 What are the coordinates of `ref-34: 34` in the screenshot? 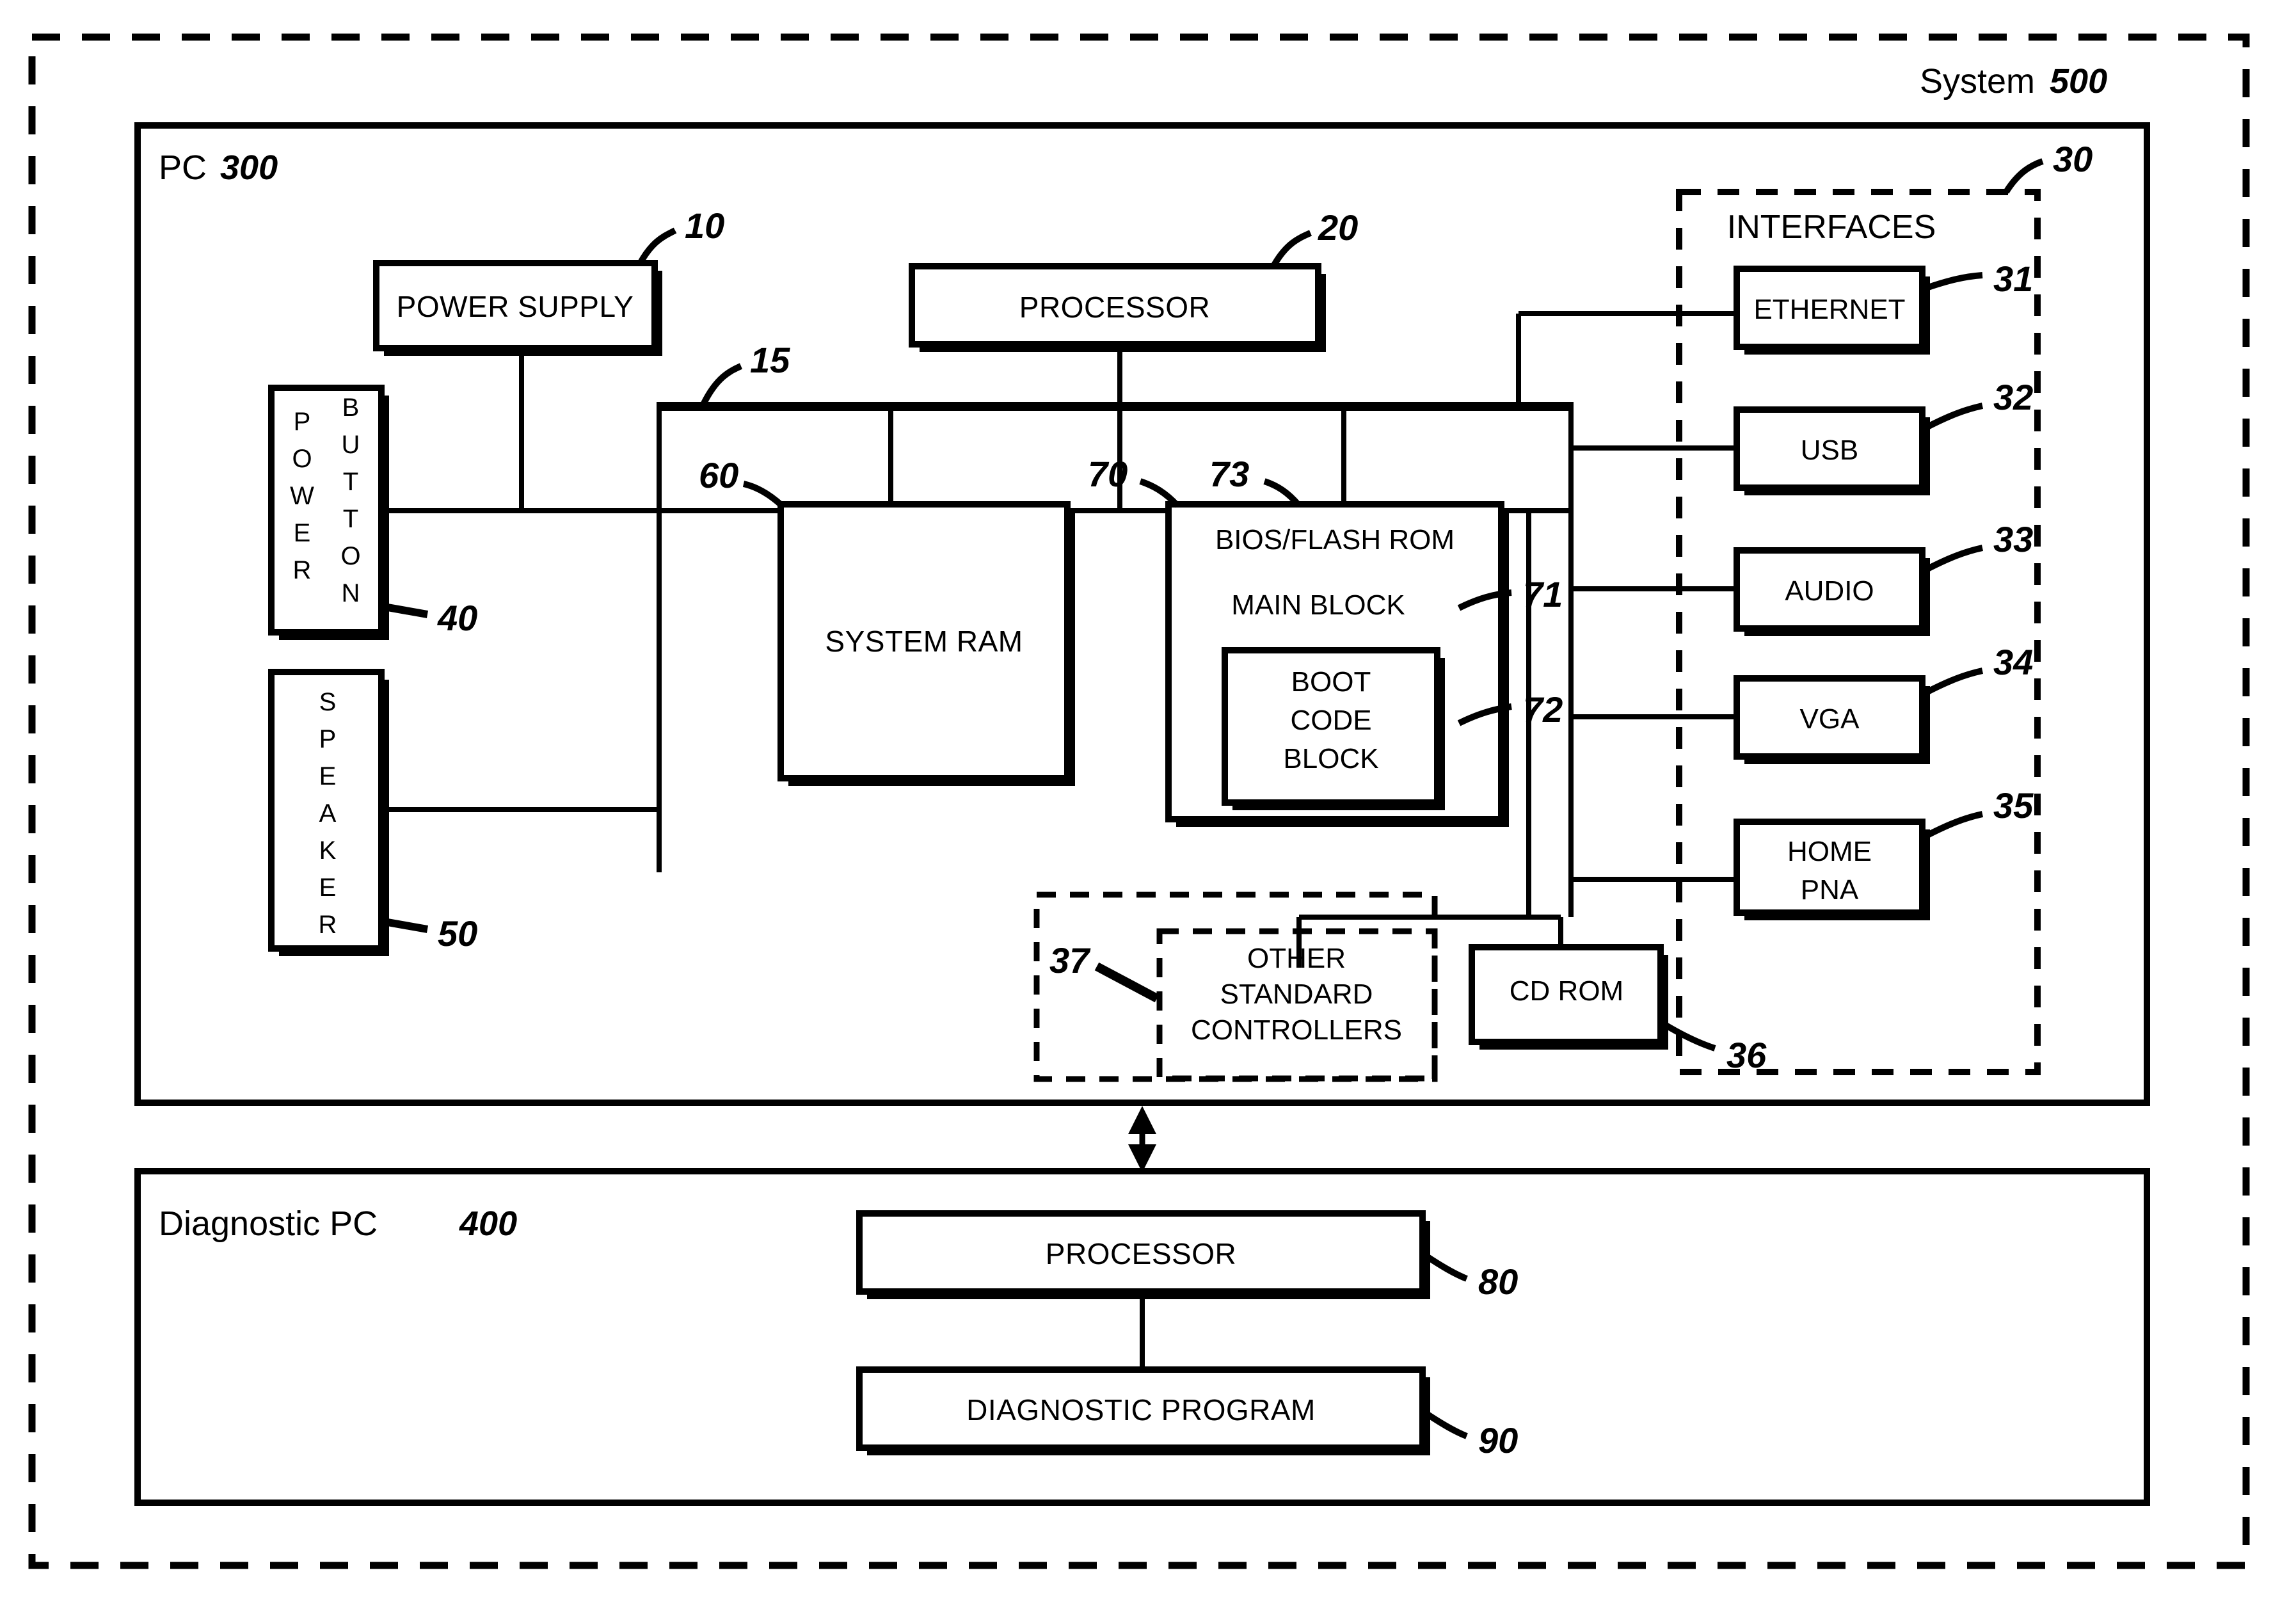 It's located at (2013, 662).